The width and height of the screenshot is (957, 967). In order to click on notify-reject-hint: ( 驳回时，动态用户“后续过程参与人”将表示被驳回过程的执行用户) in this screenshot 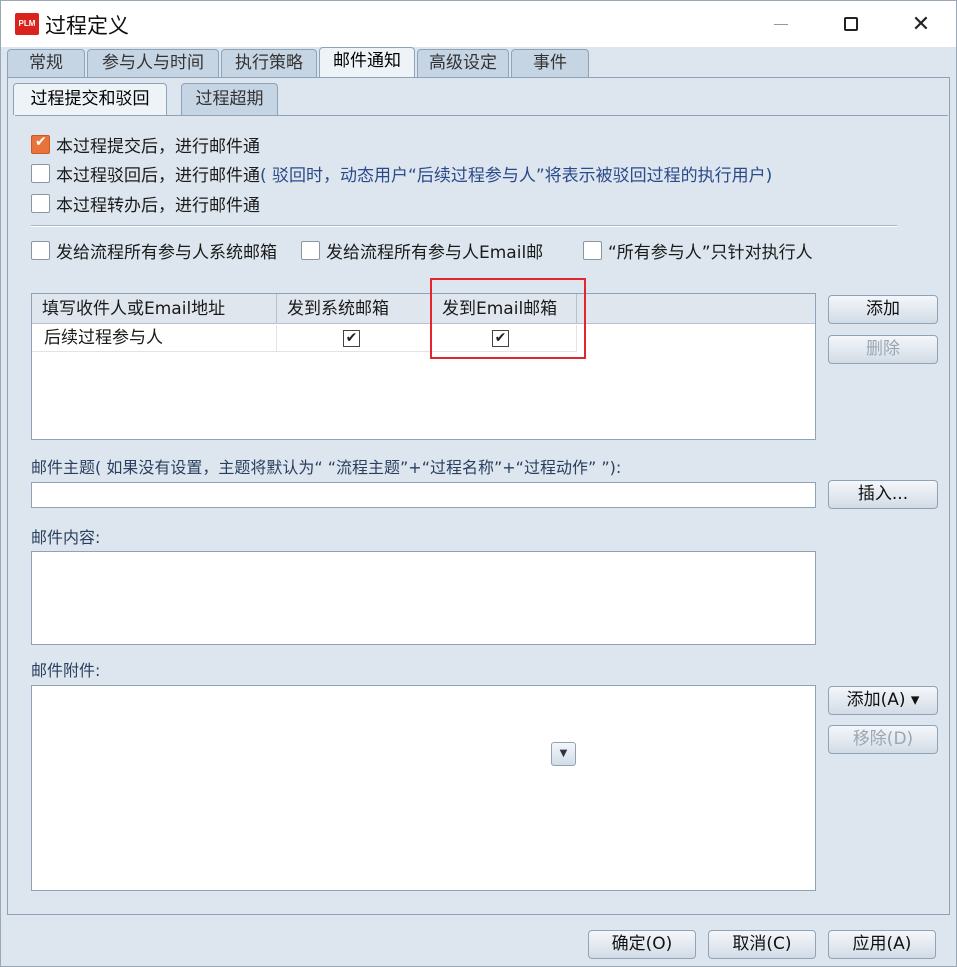, I will do `click(516, 176)`.